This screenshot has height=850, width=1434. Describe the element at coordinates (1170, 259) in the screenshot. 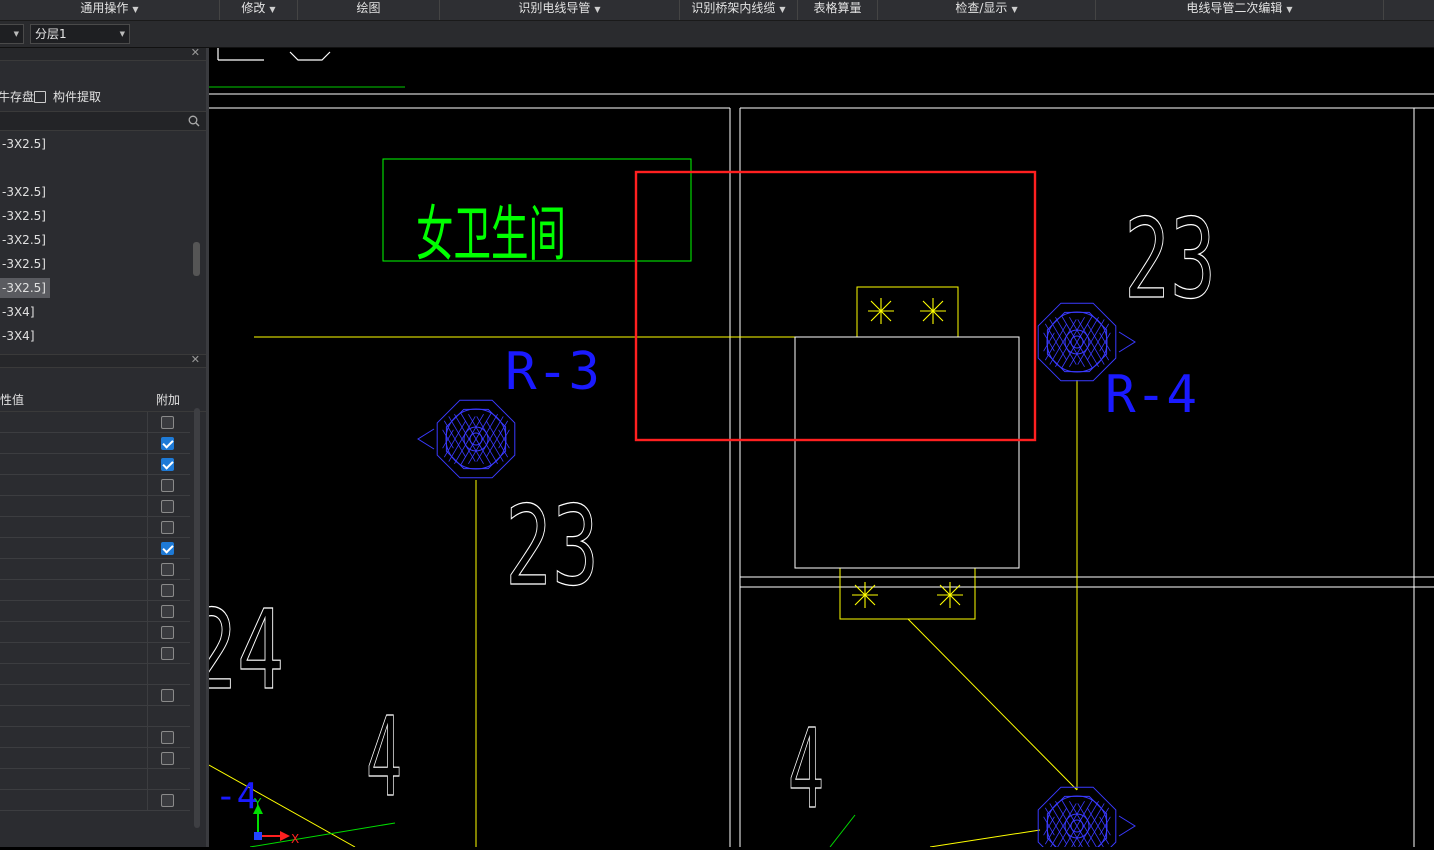

I see `number-23-a: 23` at that location.